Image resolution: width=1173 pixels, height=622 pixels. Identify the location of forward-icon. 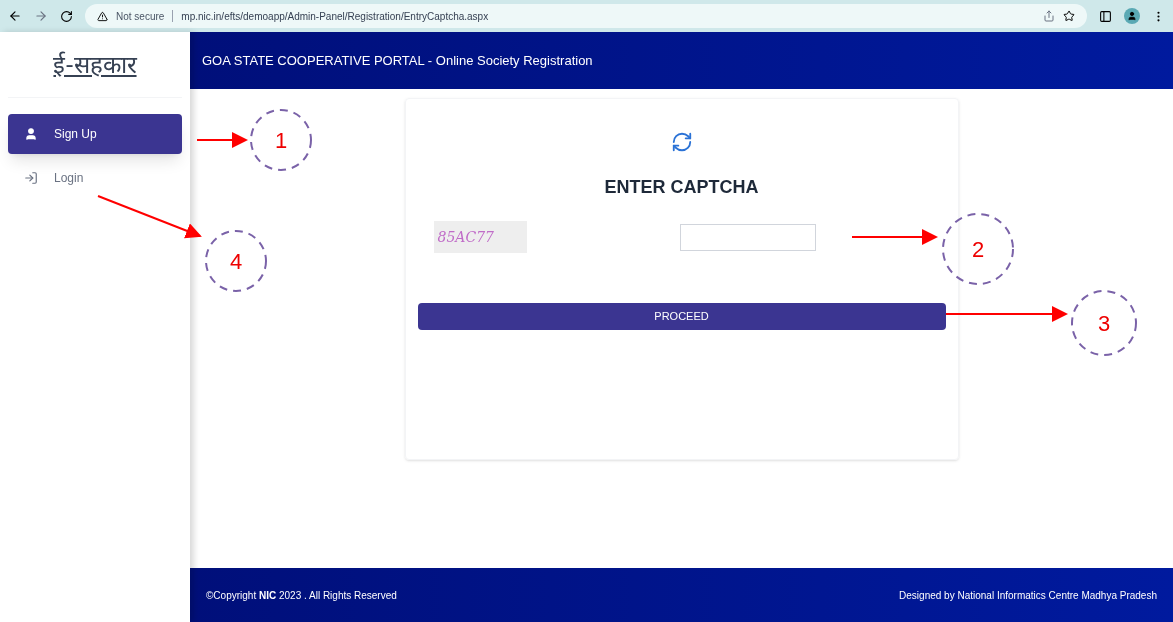
(41, 16).